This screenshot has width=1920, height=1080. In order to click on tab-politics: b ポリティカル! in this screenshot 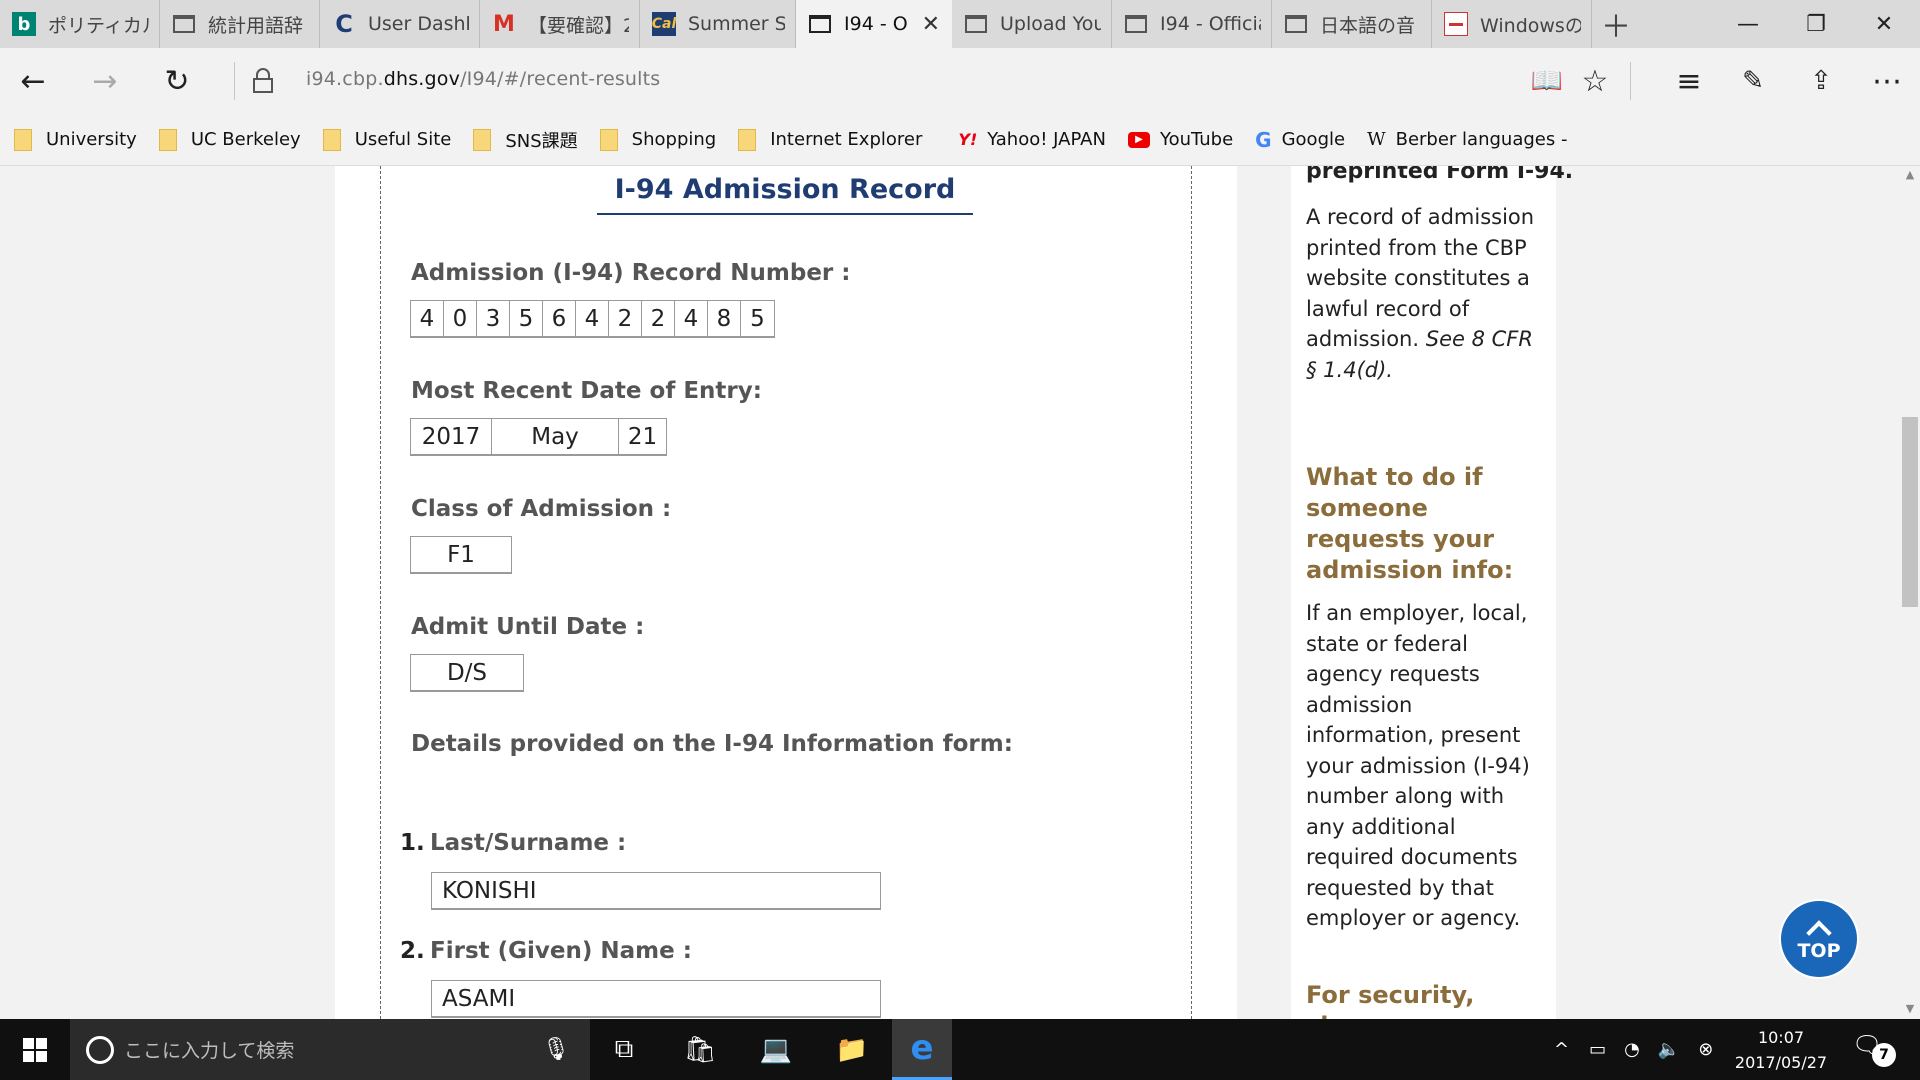, I will do `click(80, 24)`.